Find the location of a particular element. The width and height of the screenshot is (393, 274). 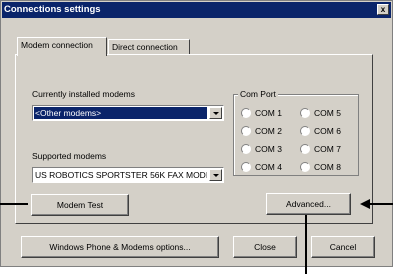

supported-modems-select: US ROBOTICS SPORTSTER 56K FAX MODI is located at coordinates (128, 175).